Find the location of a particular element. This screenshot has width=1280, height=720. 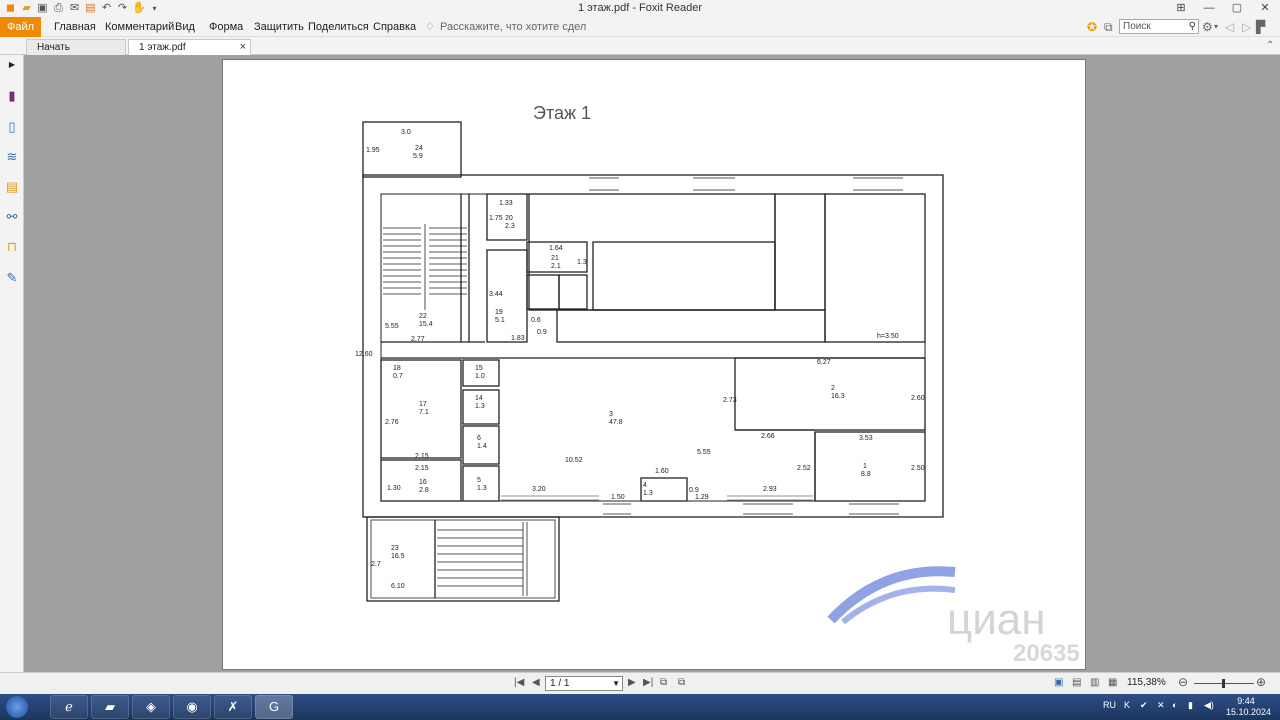

plan-label: 0.9 is located at coordinates (542, 332).